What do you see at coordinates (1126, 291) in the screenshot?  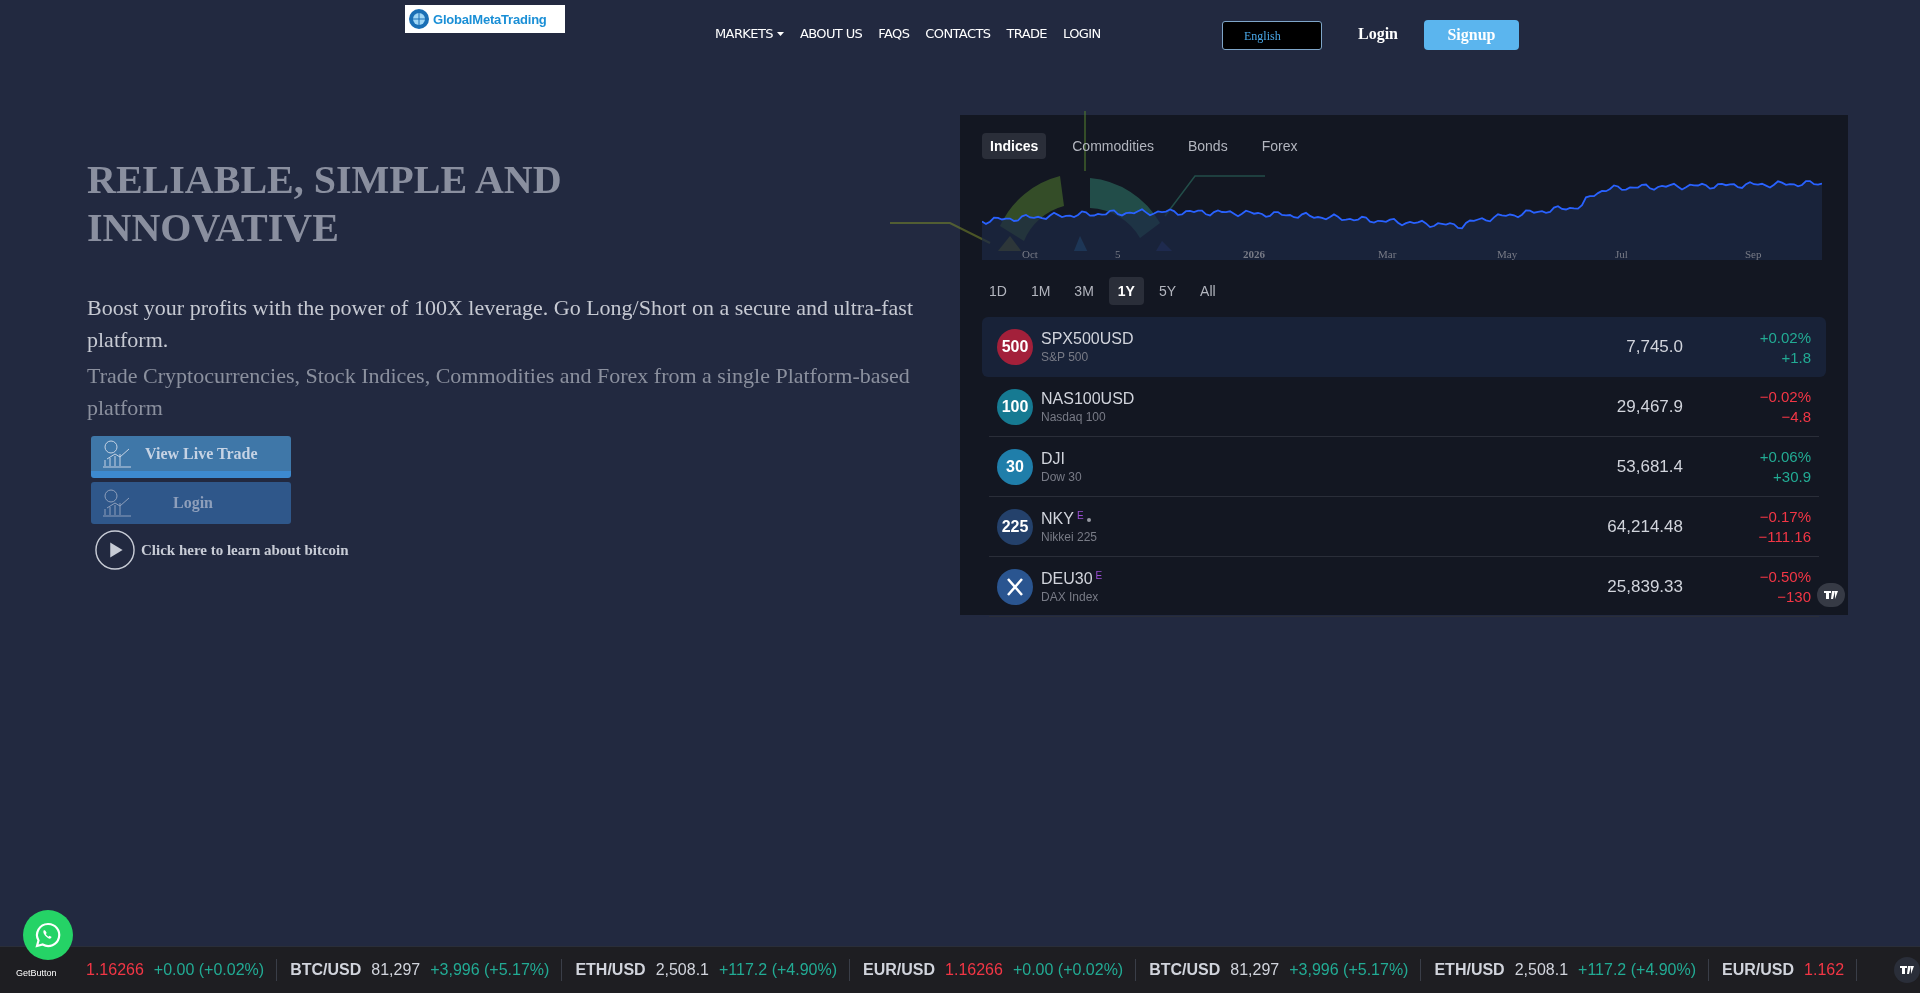 I see `range-button: 1Y` at bounding box center [1126, 291].